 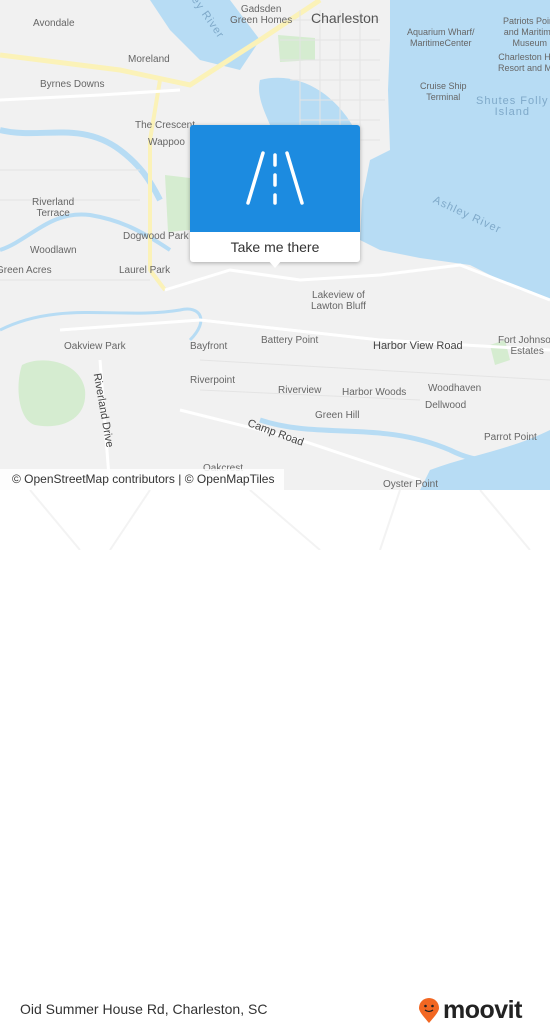 What do you see at coordinates (418, 346) in the screenshot?
I see `map-label: Harbor View Road` at bounding box center [418, 346].